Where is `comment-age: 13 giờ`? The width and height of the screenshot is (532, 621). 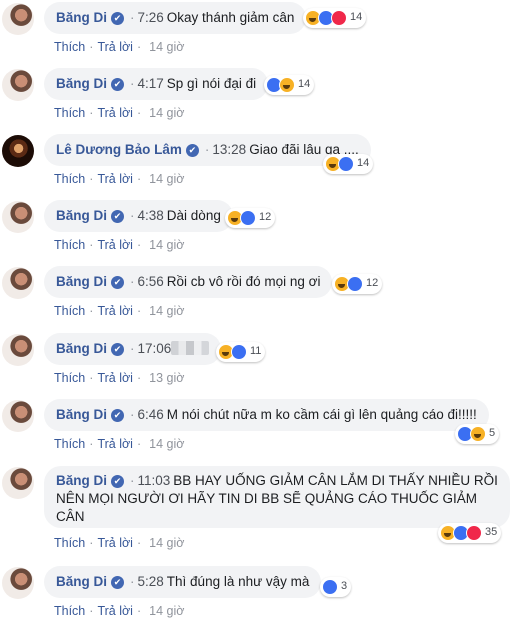
comment-age: 13 giờ is located at coordinates (166, 378).